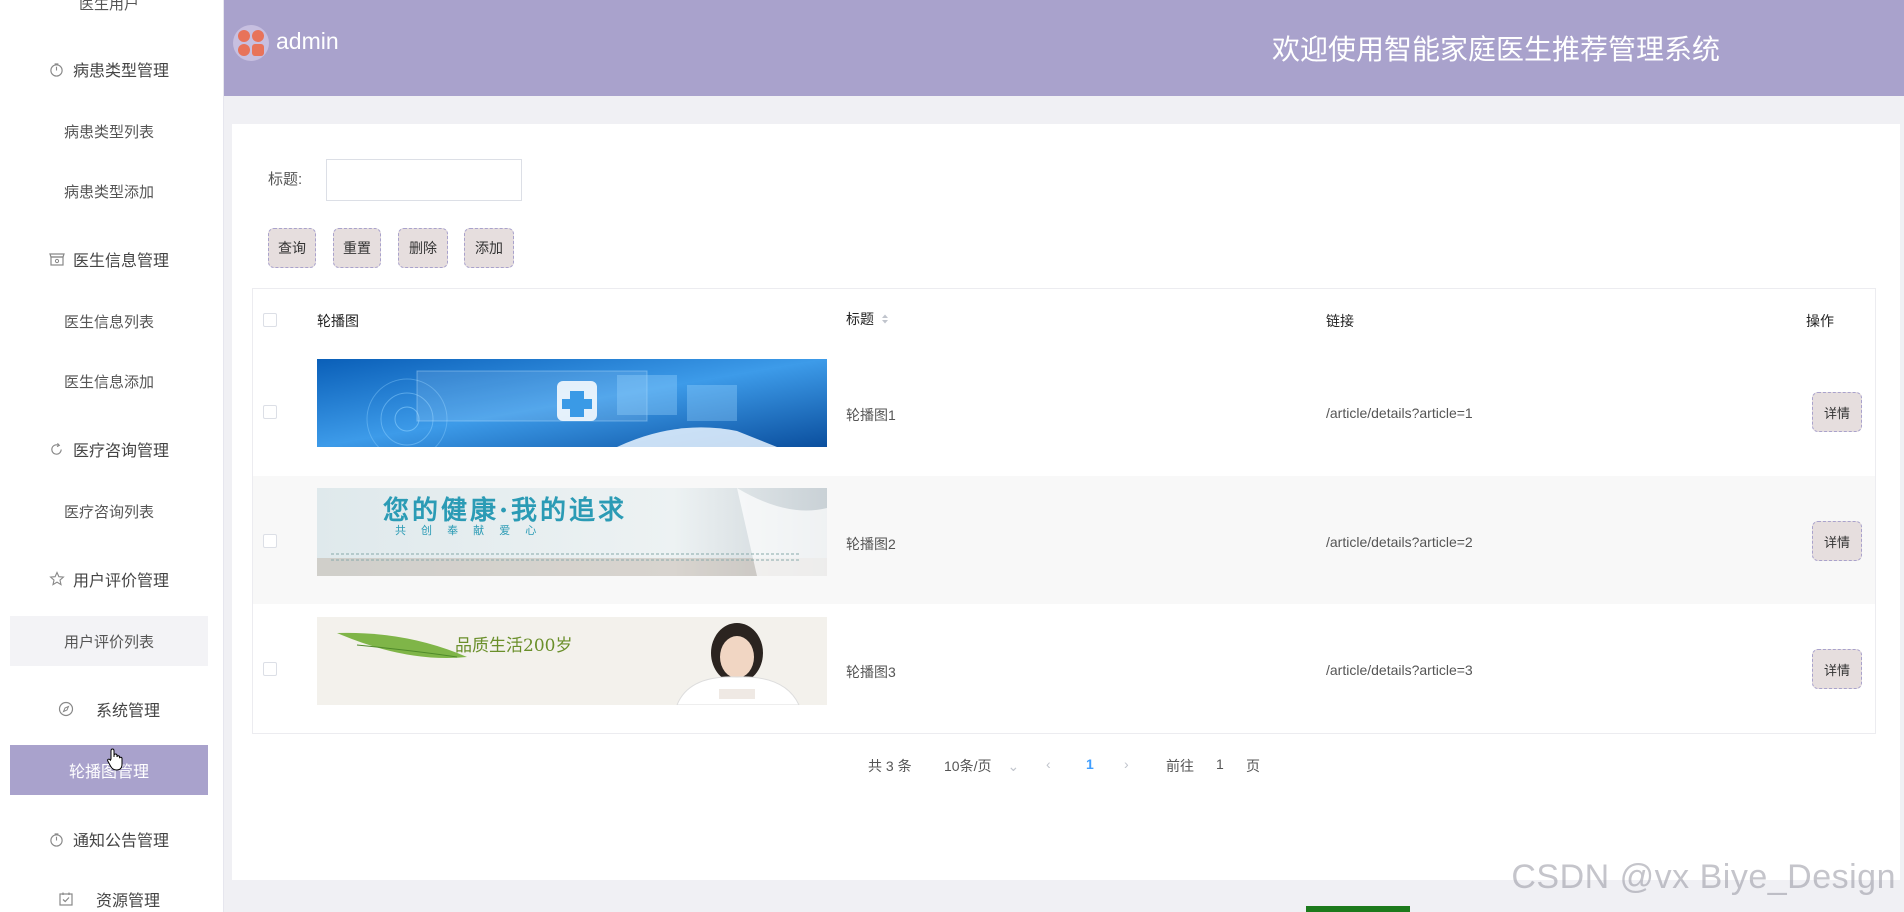  I want to click on sidebar-group-resource: 资源管理, so click(109, 893).